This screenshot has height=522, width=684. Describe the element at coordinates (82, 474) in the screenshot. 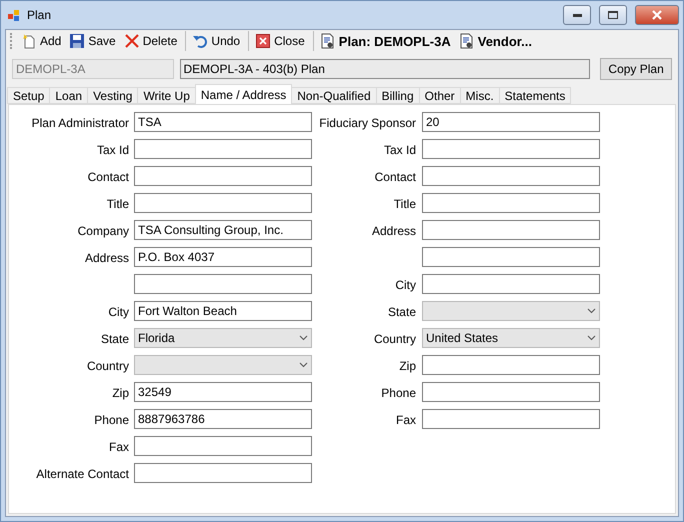

I see `field-label: Alternate Contact` at that location.